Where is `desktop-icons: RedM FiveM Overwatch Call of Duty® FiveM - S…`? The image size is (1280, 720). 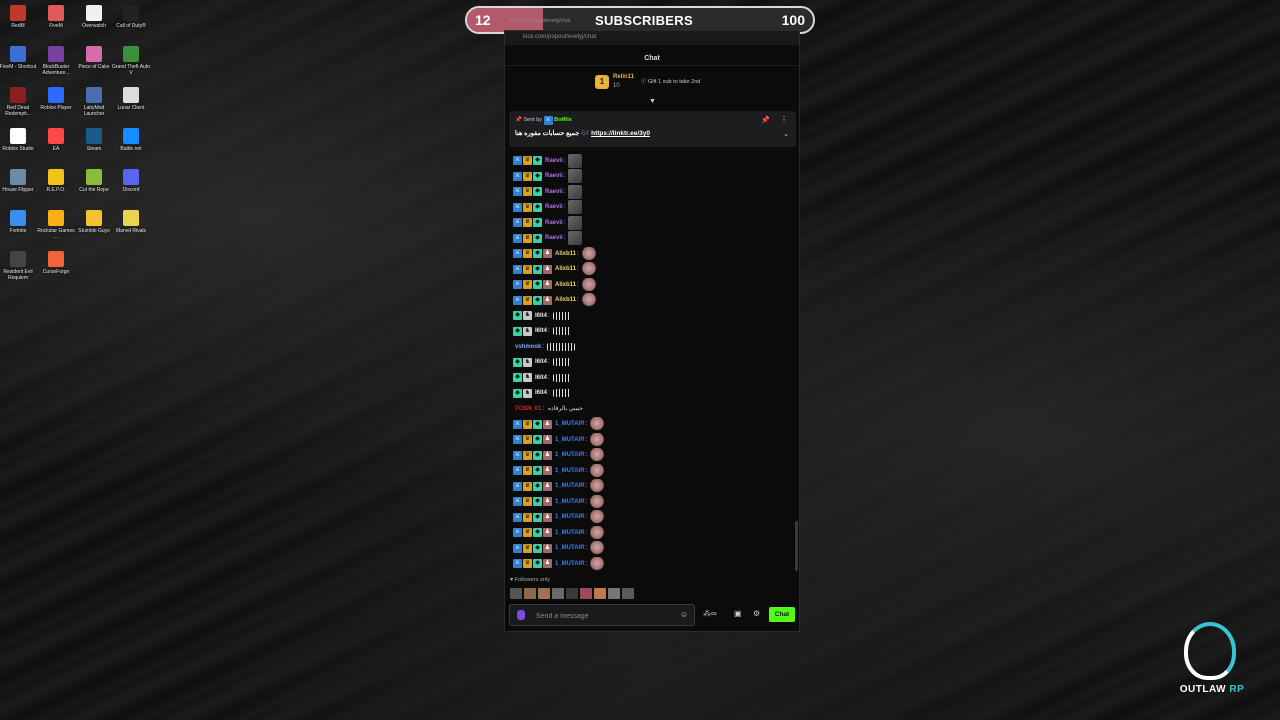
desktop-icons: RedM FiveM Overwatch Call of Duty® FiveM - S… is located at coordinates (80, 150).